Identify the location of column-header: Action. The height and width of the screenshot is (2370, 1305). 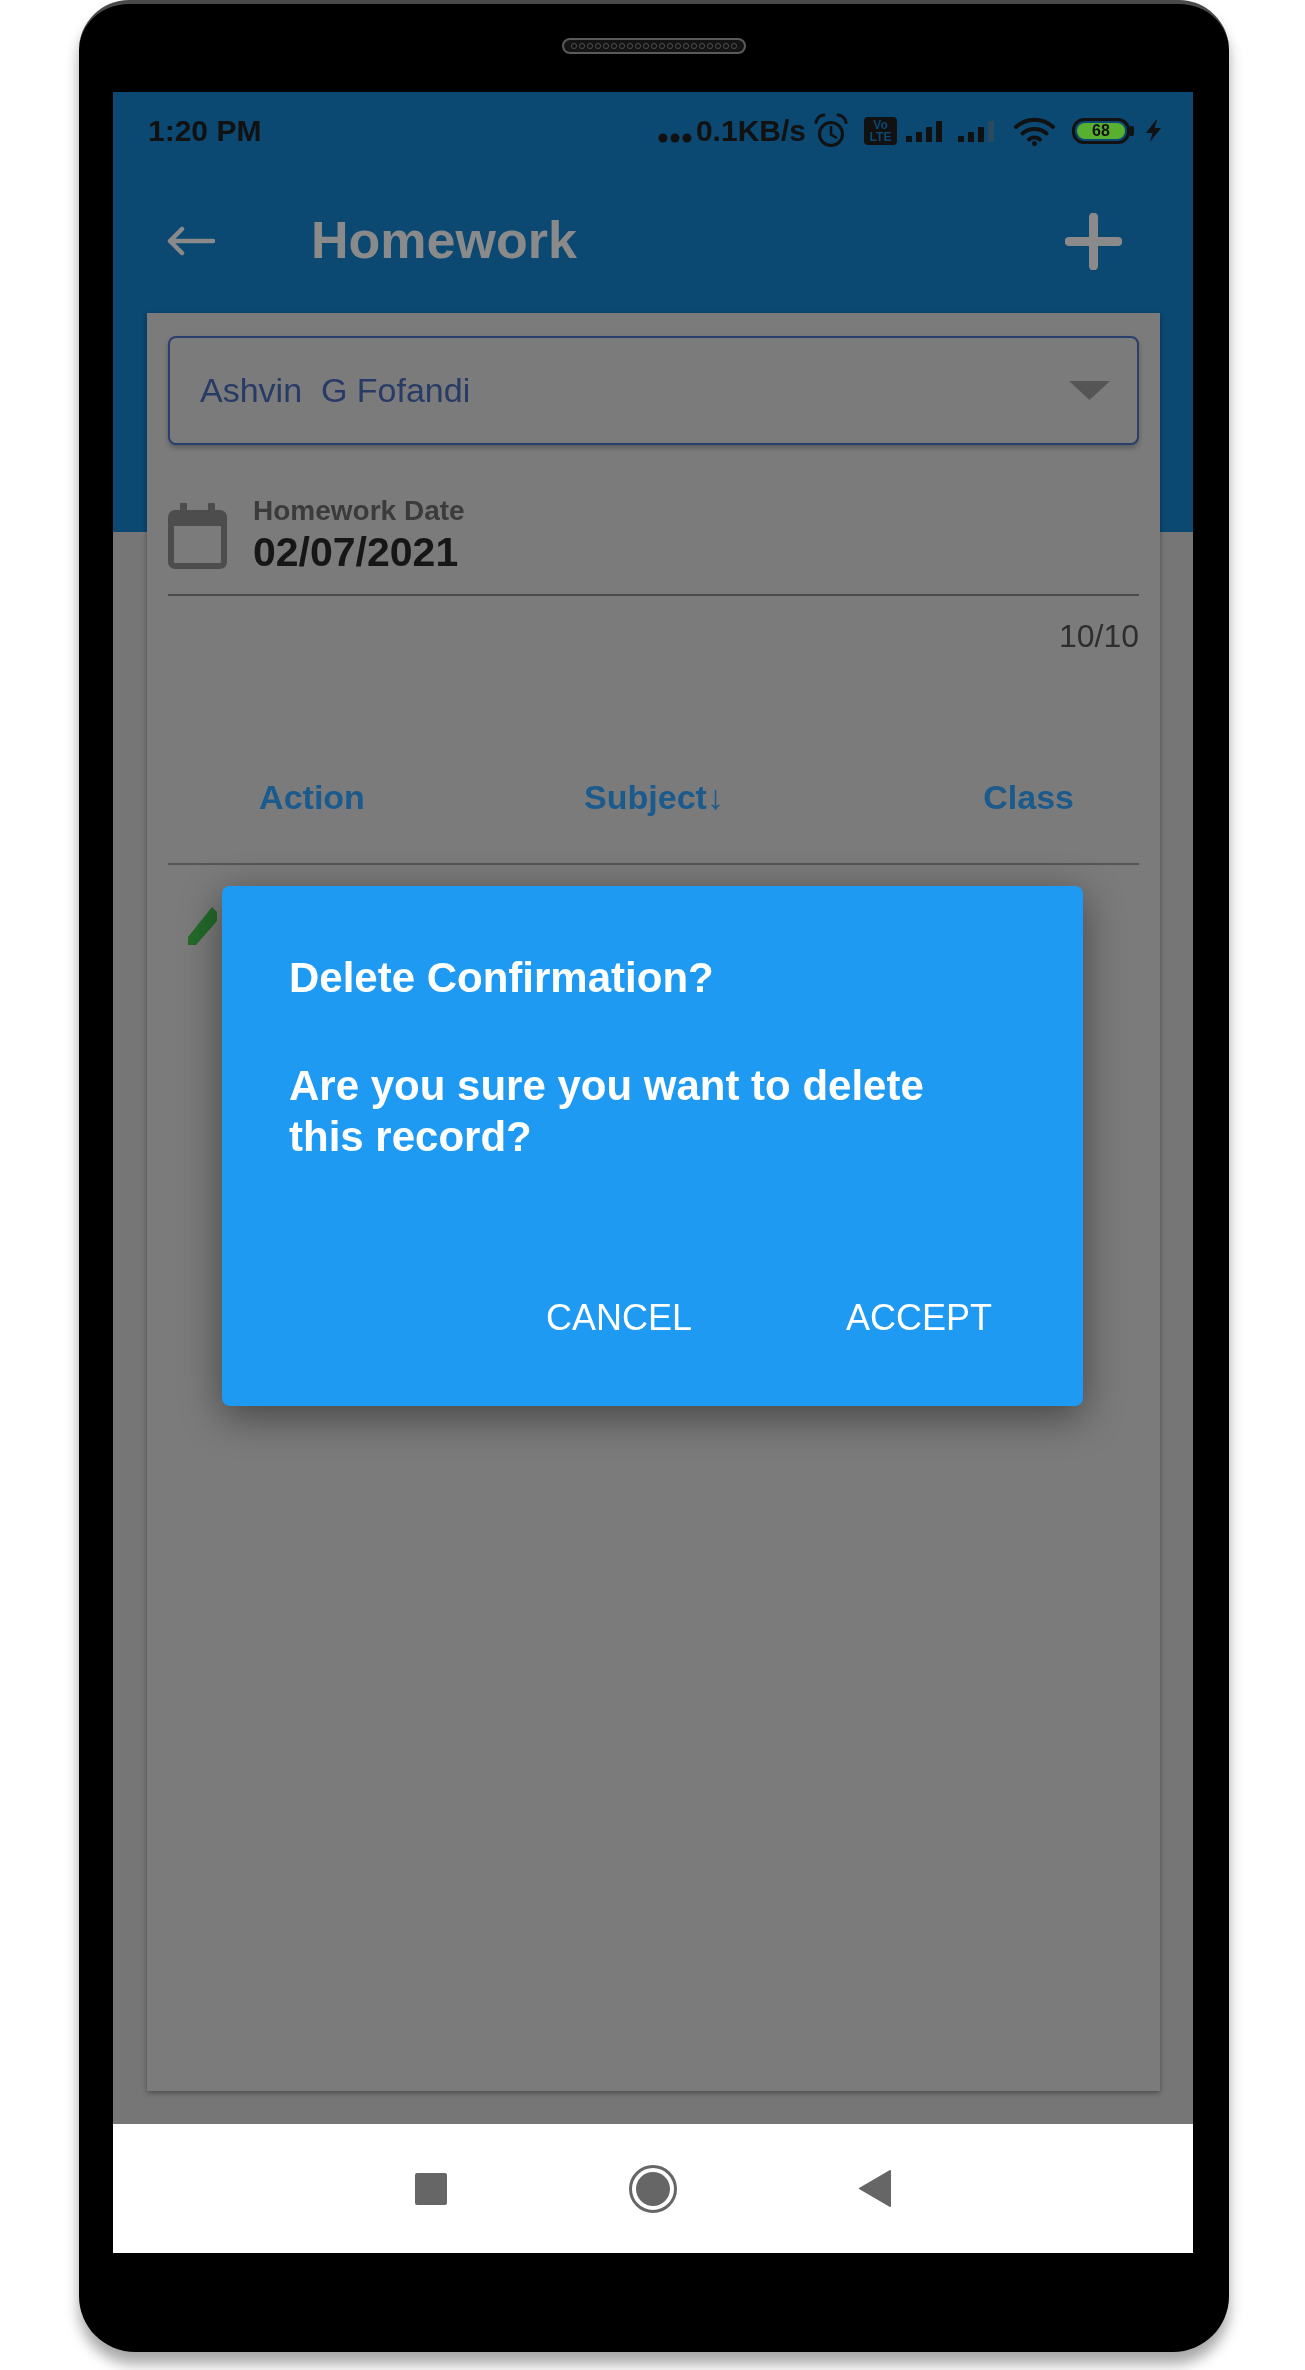
(312, 797).